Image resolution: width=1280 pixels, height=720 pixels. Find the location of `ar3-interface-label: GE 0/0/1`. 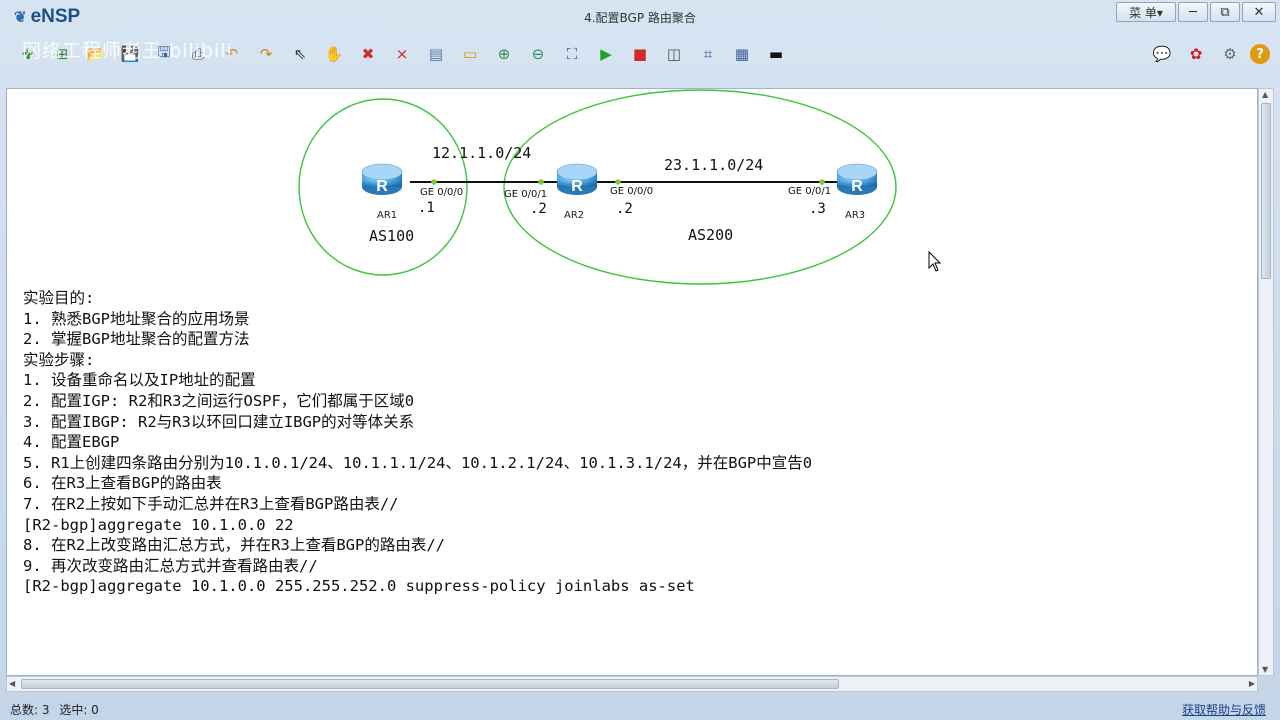

ar3-interface-label: GE 0/0/1 is located at coordinates (809, 191).